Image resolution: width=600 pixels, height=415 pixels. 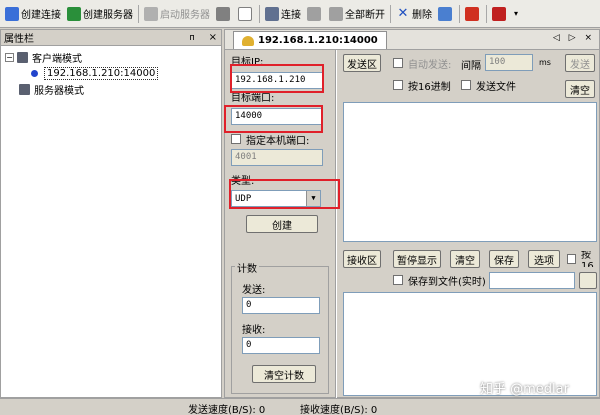 I want to click on save-file-path-input, so click(x=532, y=280).